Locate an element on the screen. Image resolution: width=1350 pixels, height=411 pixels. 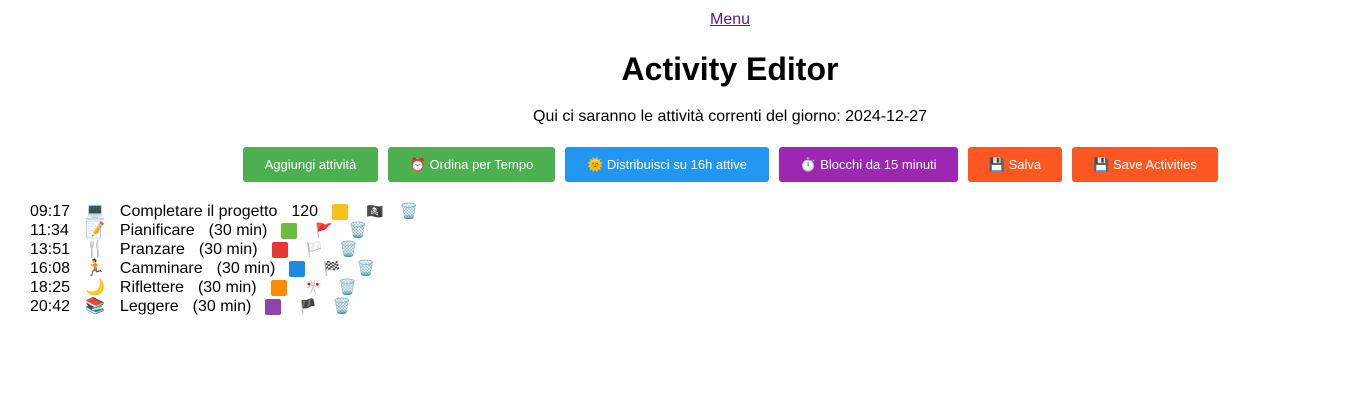
pirate-flag-icon: 🏴‍☠️ is located at coordinates (374, 211).